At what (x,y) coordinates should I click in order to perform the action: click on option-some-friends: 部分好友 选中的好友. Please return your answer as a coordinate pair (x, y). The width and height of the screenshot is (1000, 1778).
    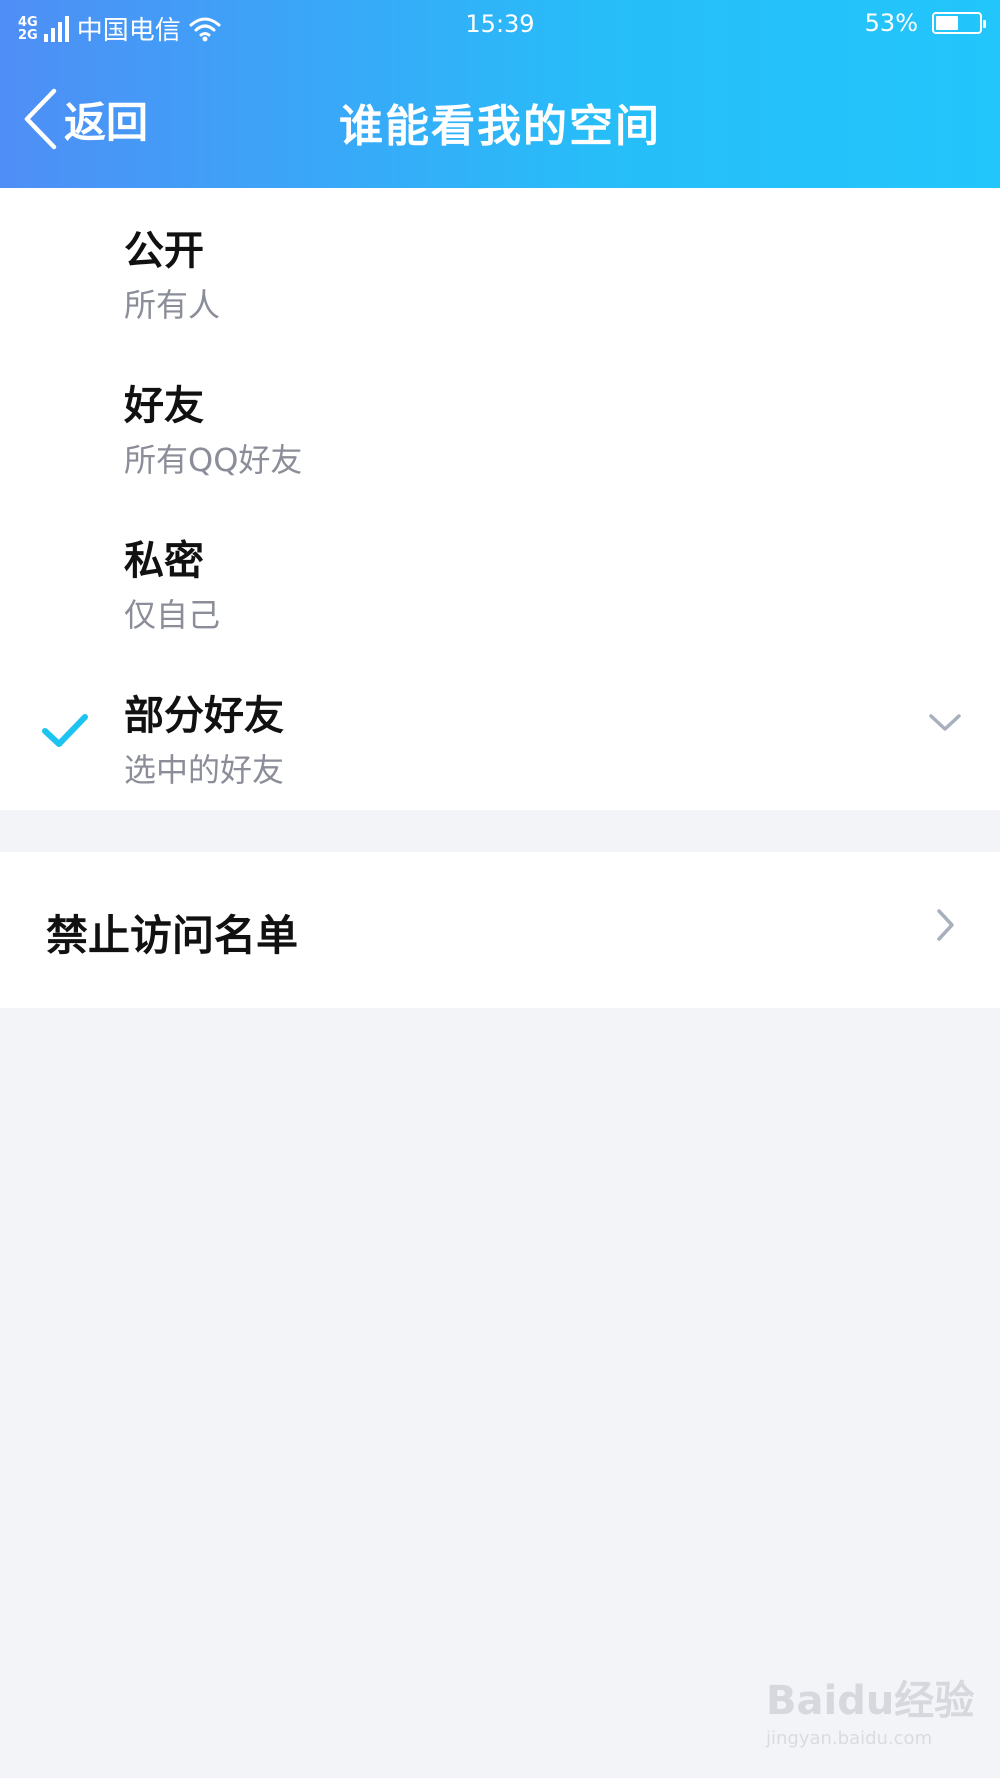
    Looking at the image, I should click on (500, 728).